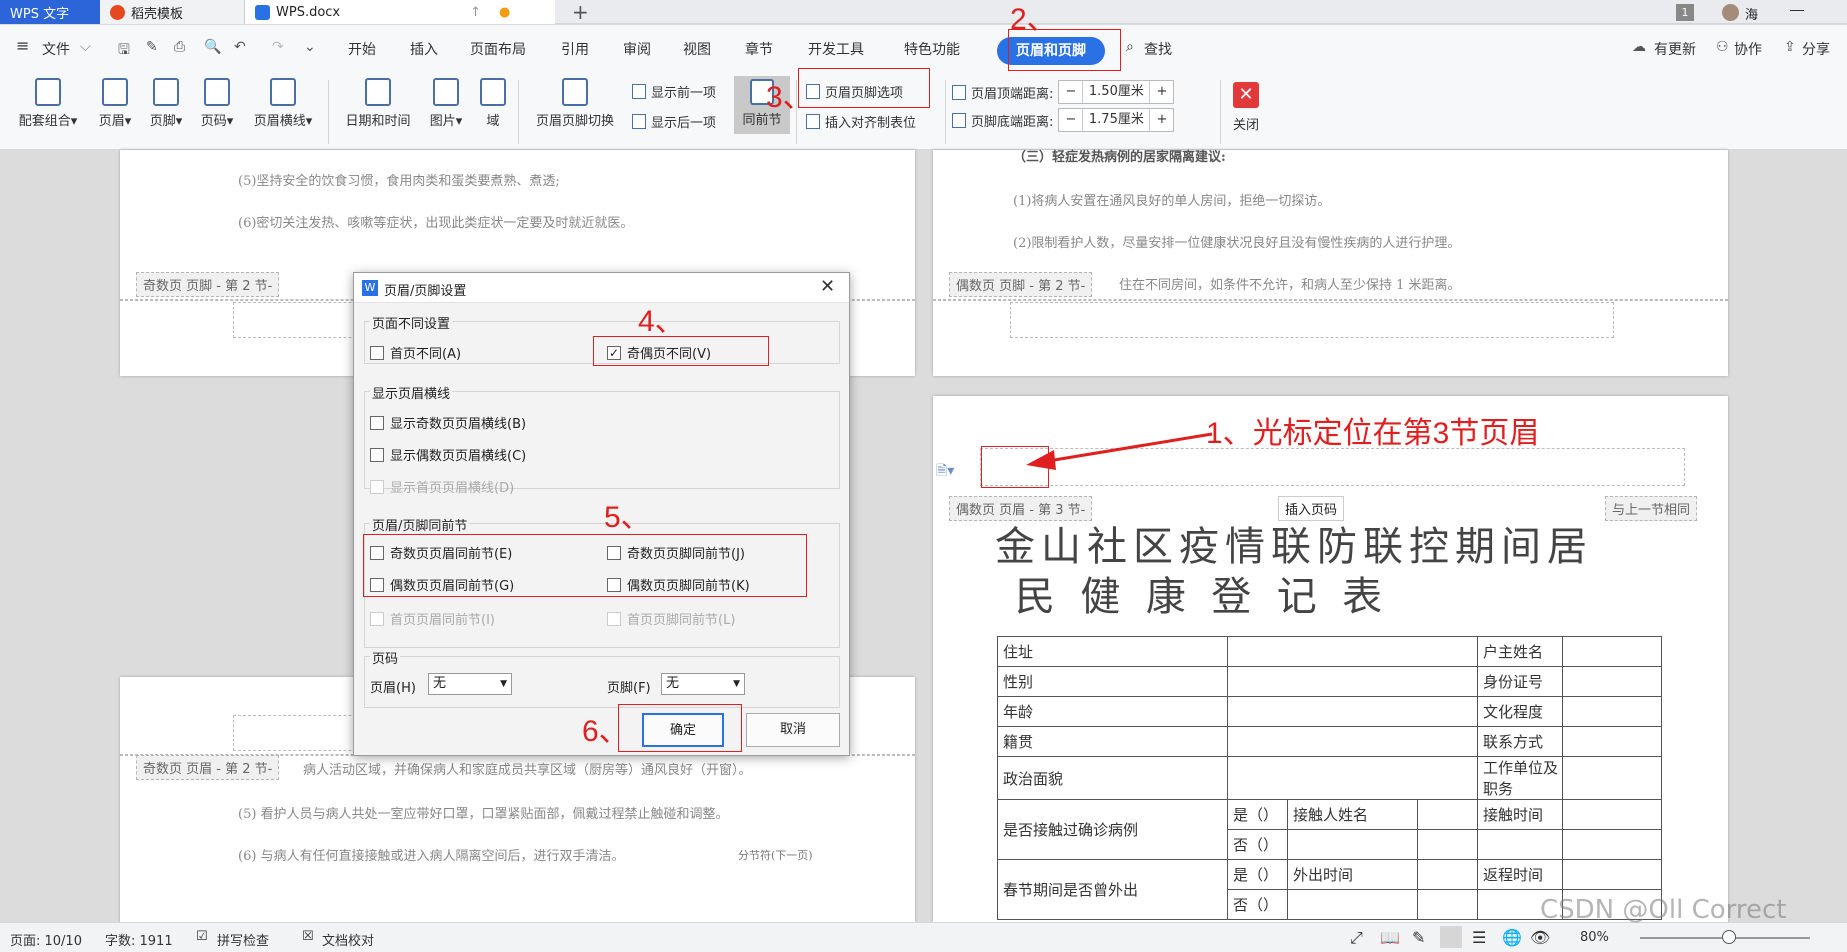 The height and width of the screenshot is (952, 1847). I want to click on hamburger-icon: ≡, so click(22, 45).